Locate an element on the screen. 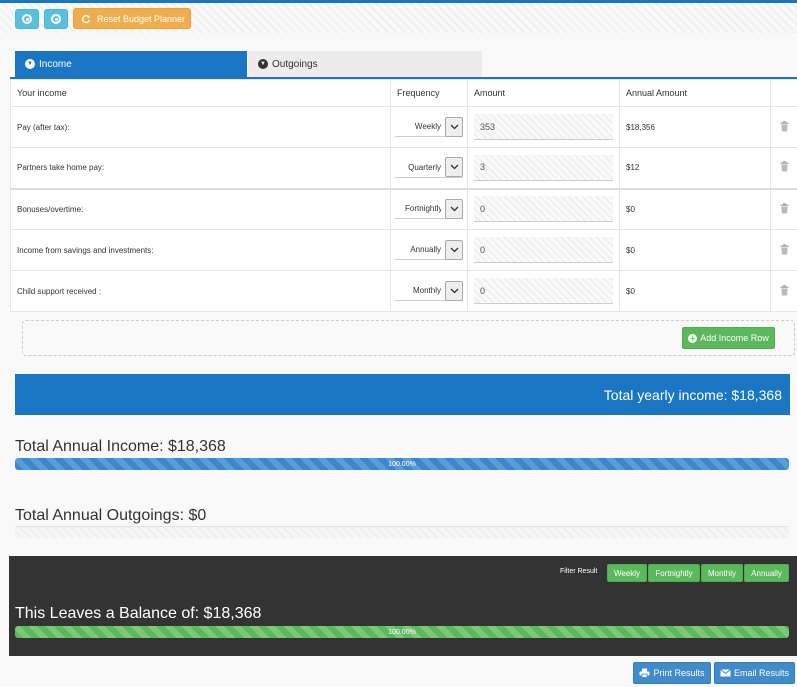 The width and height of the screenshot is (797, 687). table-row: Pay (after tax): Weekly 353 $18,356 is located at coordinates (403, 127).